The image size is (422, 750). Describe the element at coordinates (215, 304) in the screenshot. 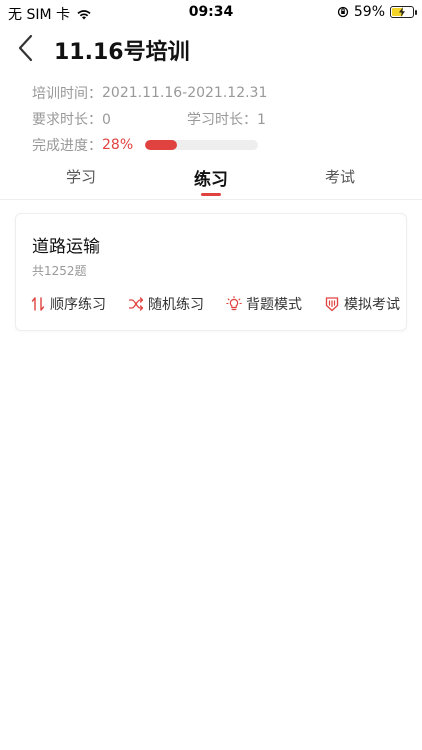

I see `practice-actions: 顺序练习 随机练习 背题模式 模拟考试` at that location.